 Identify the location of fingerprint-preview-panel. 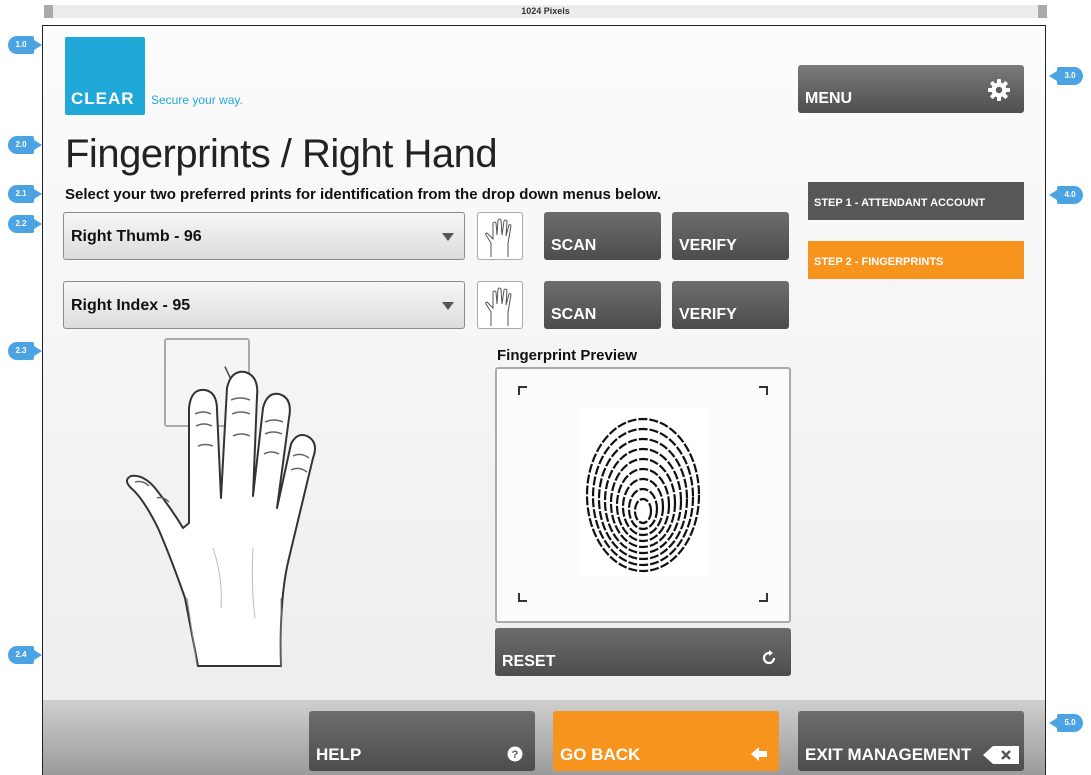
(643, 495).